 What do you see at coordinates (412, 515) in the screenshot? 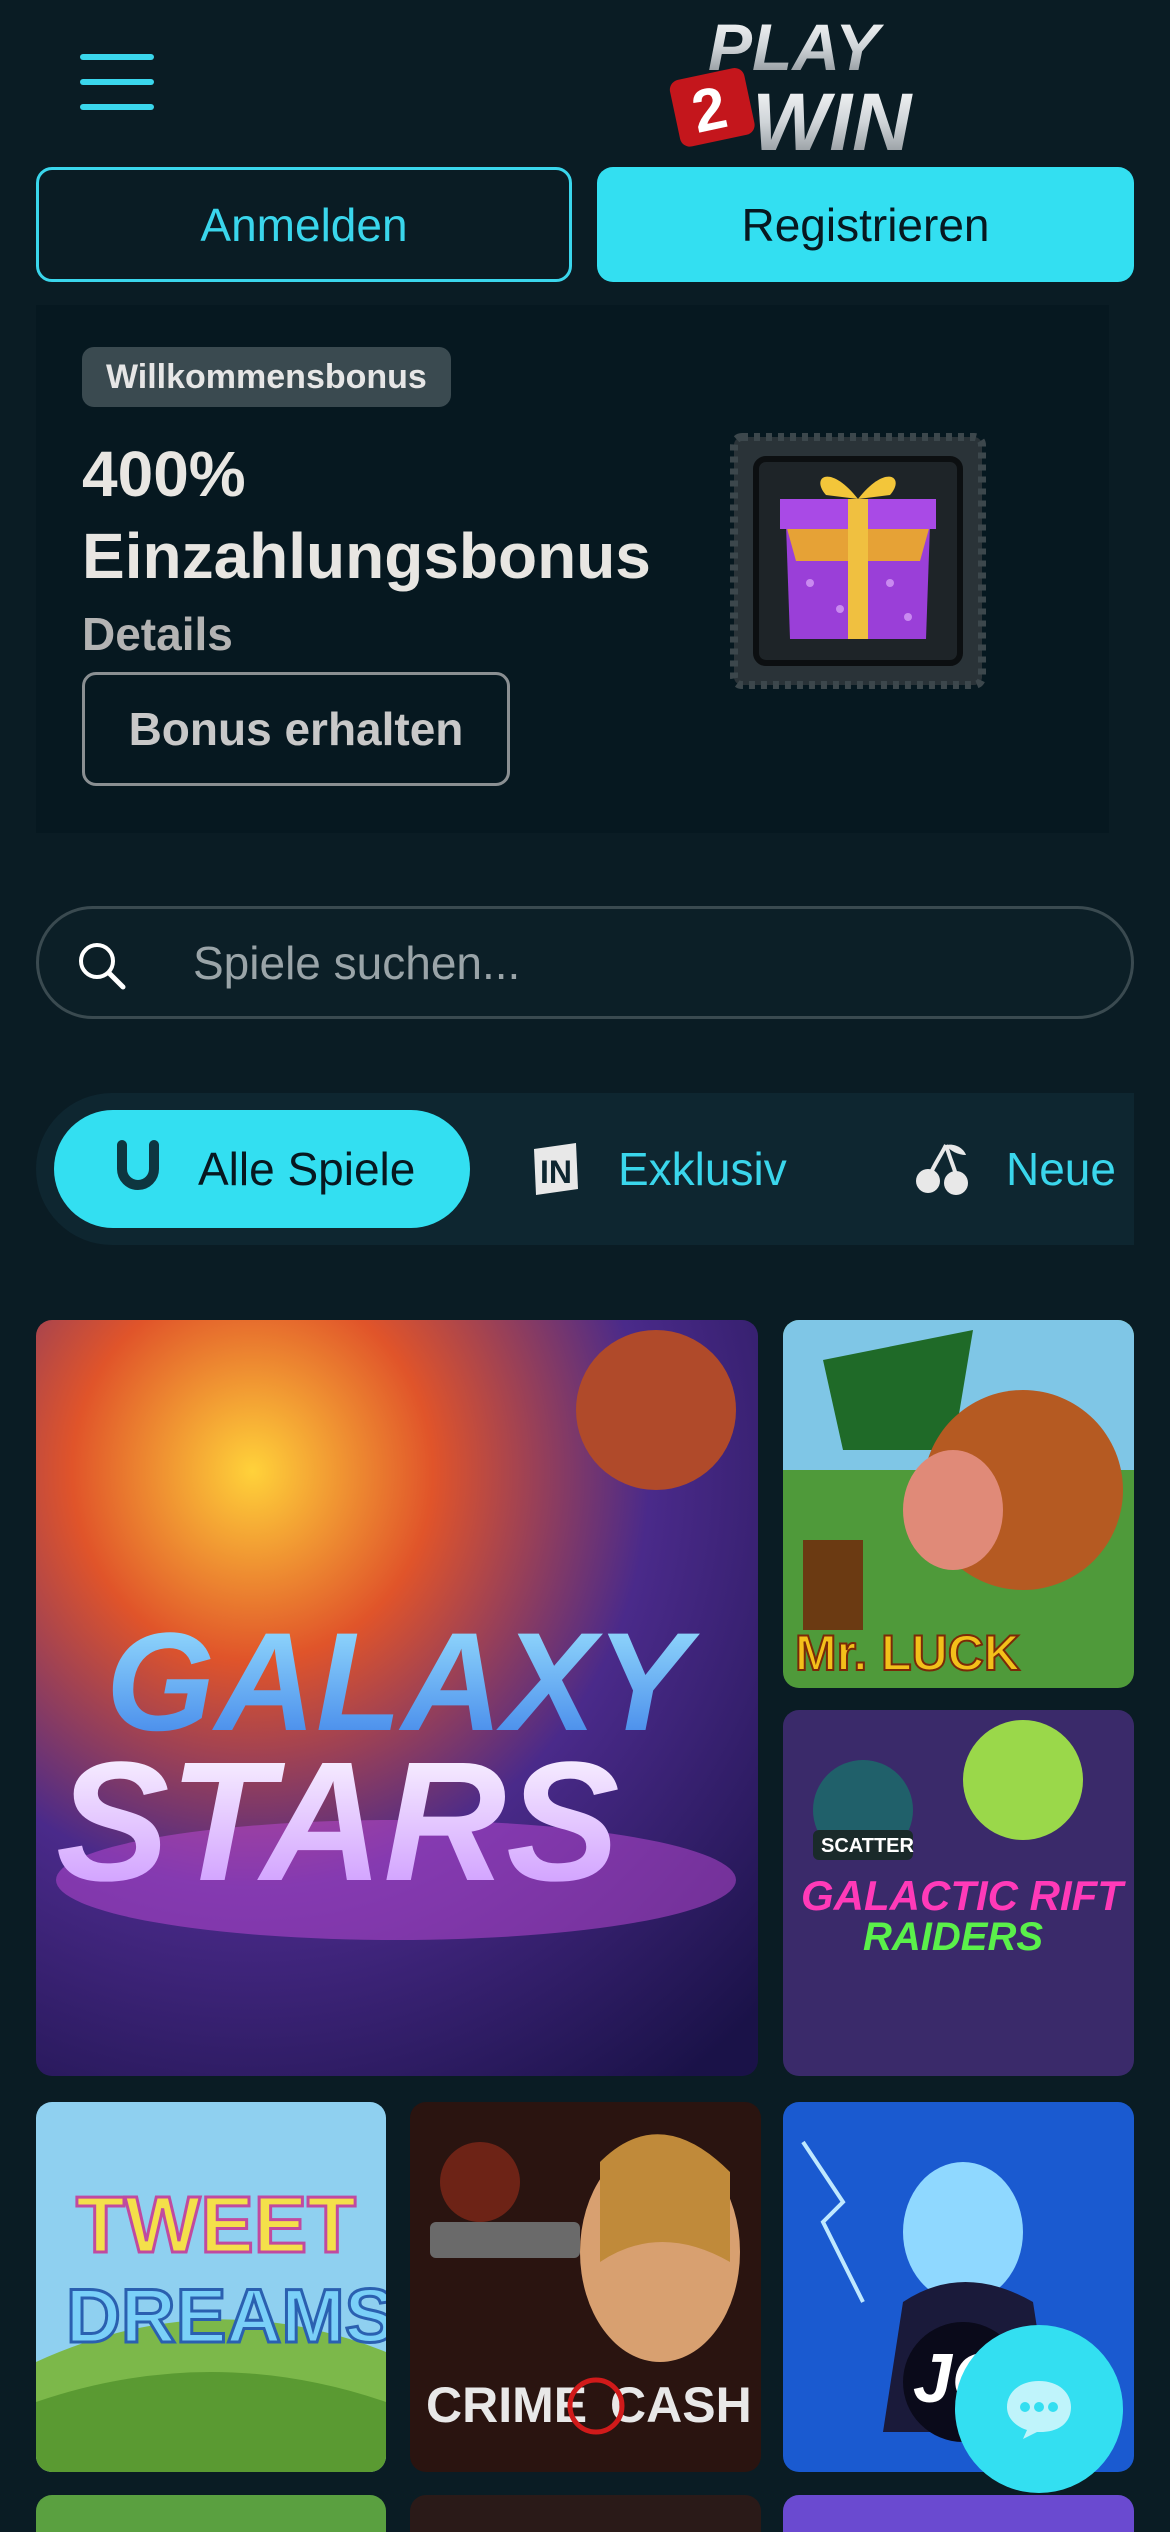
I see `promo-title: 400% Einzahlungsbonus` at bounding box center [412, 515].